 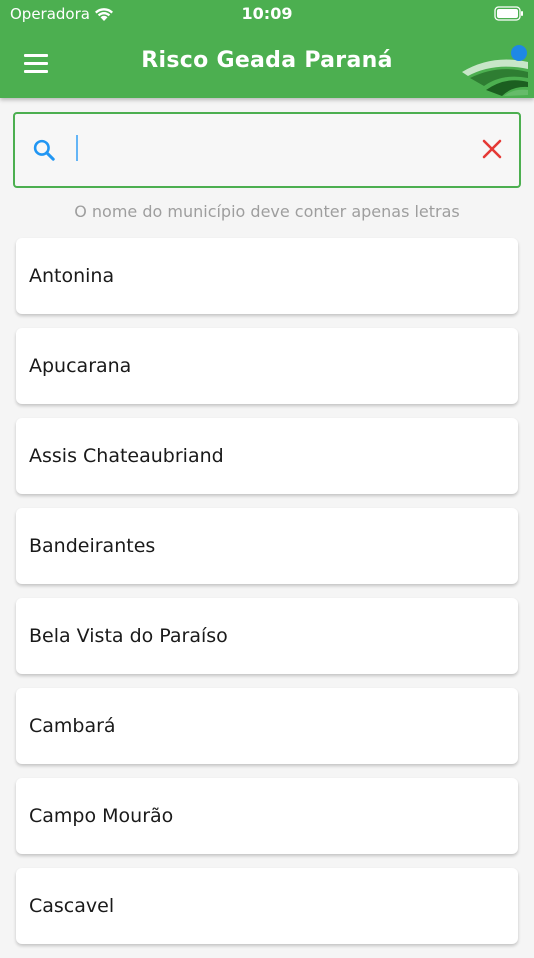 What do you see at coordinates (72, 906) in the screenshot?
I see `municipality-name: Cascavel` at bounding box center [72, 906].